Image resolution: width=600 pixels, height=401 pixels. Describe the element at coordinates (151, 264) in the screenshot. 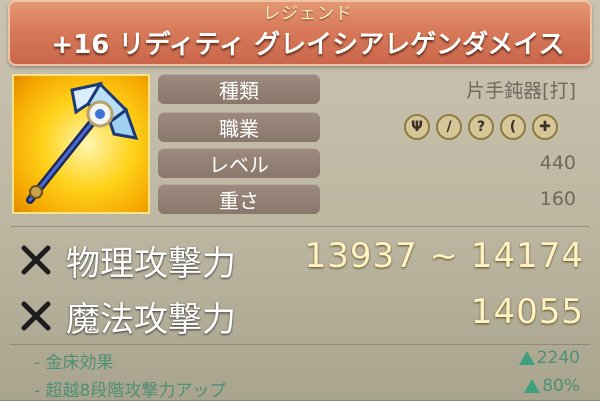

I see `physical-attack-label: 物理攻撃力` at that location.